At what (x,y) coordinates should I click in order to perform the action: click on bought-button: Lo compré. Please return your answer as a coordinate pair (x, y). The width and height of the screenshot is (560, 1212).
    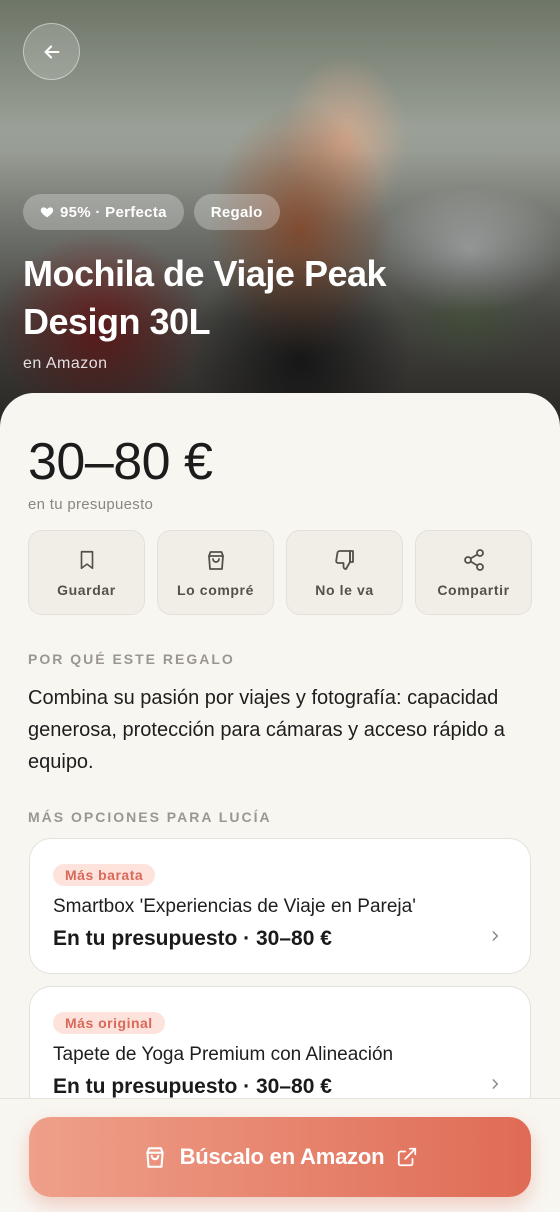
    Looking at the image, I should click on (215, 572).